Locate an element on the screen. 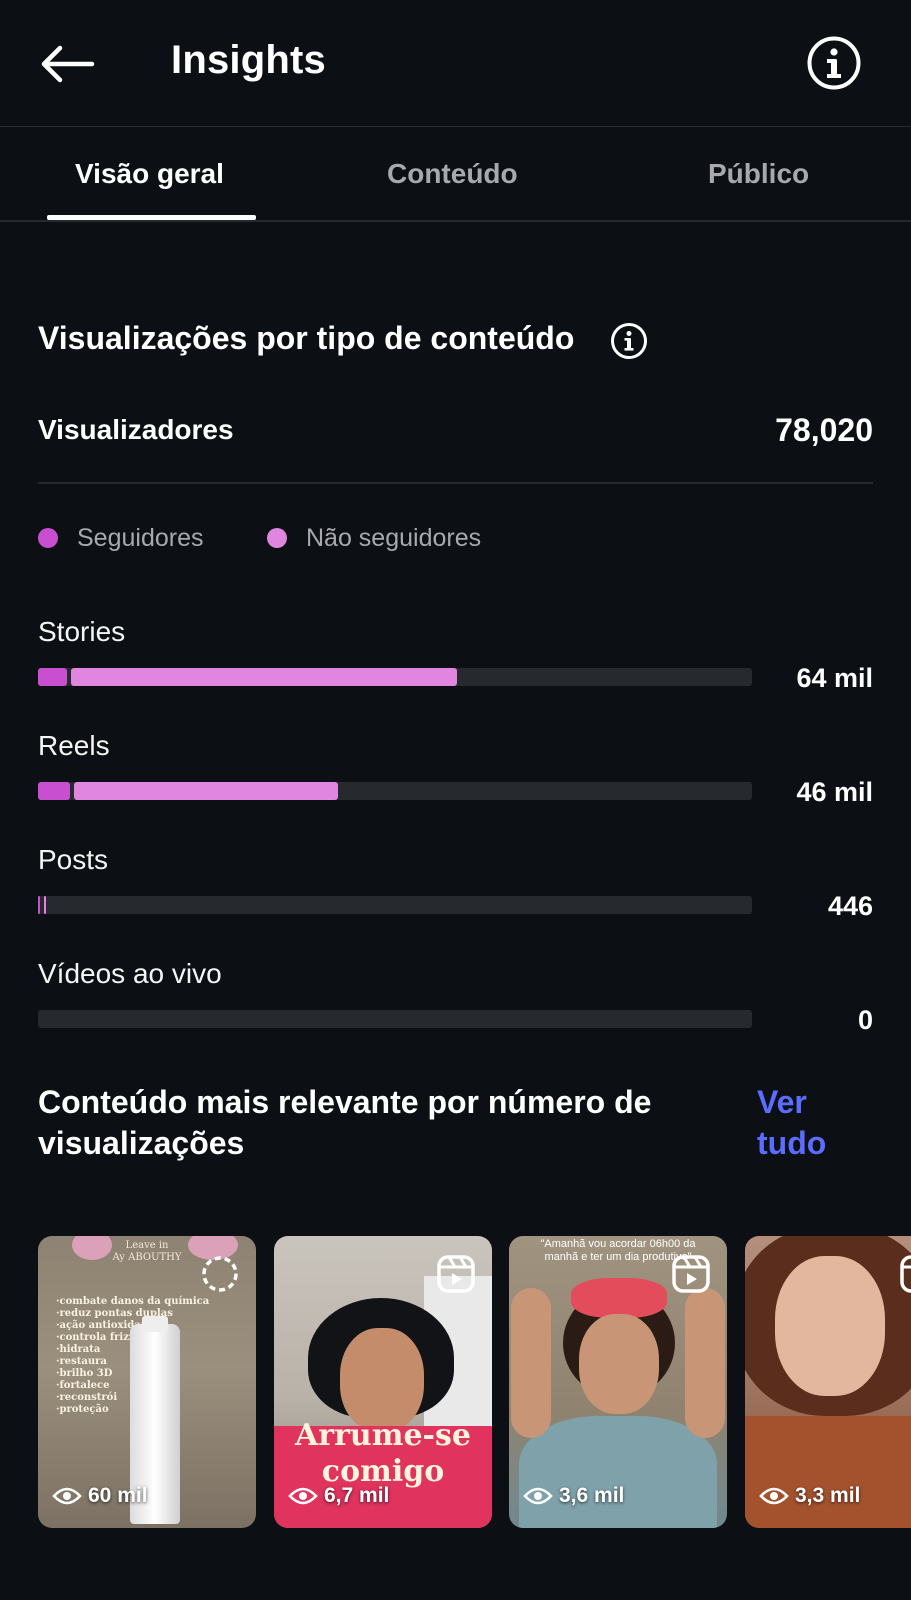 This screenshot has height=1600, width=911. content-thumbnail-4: 3,3 mil is located at coordinates (828, 1382).